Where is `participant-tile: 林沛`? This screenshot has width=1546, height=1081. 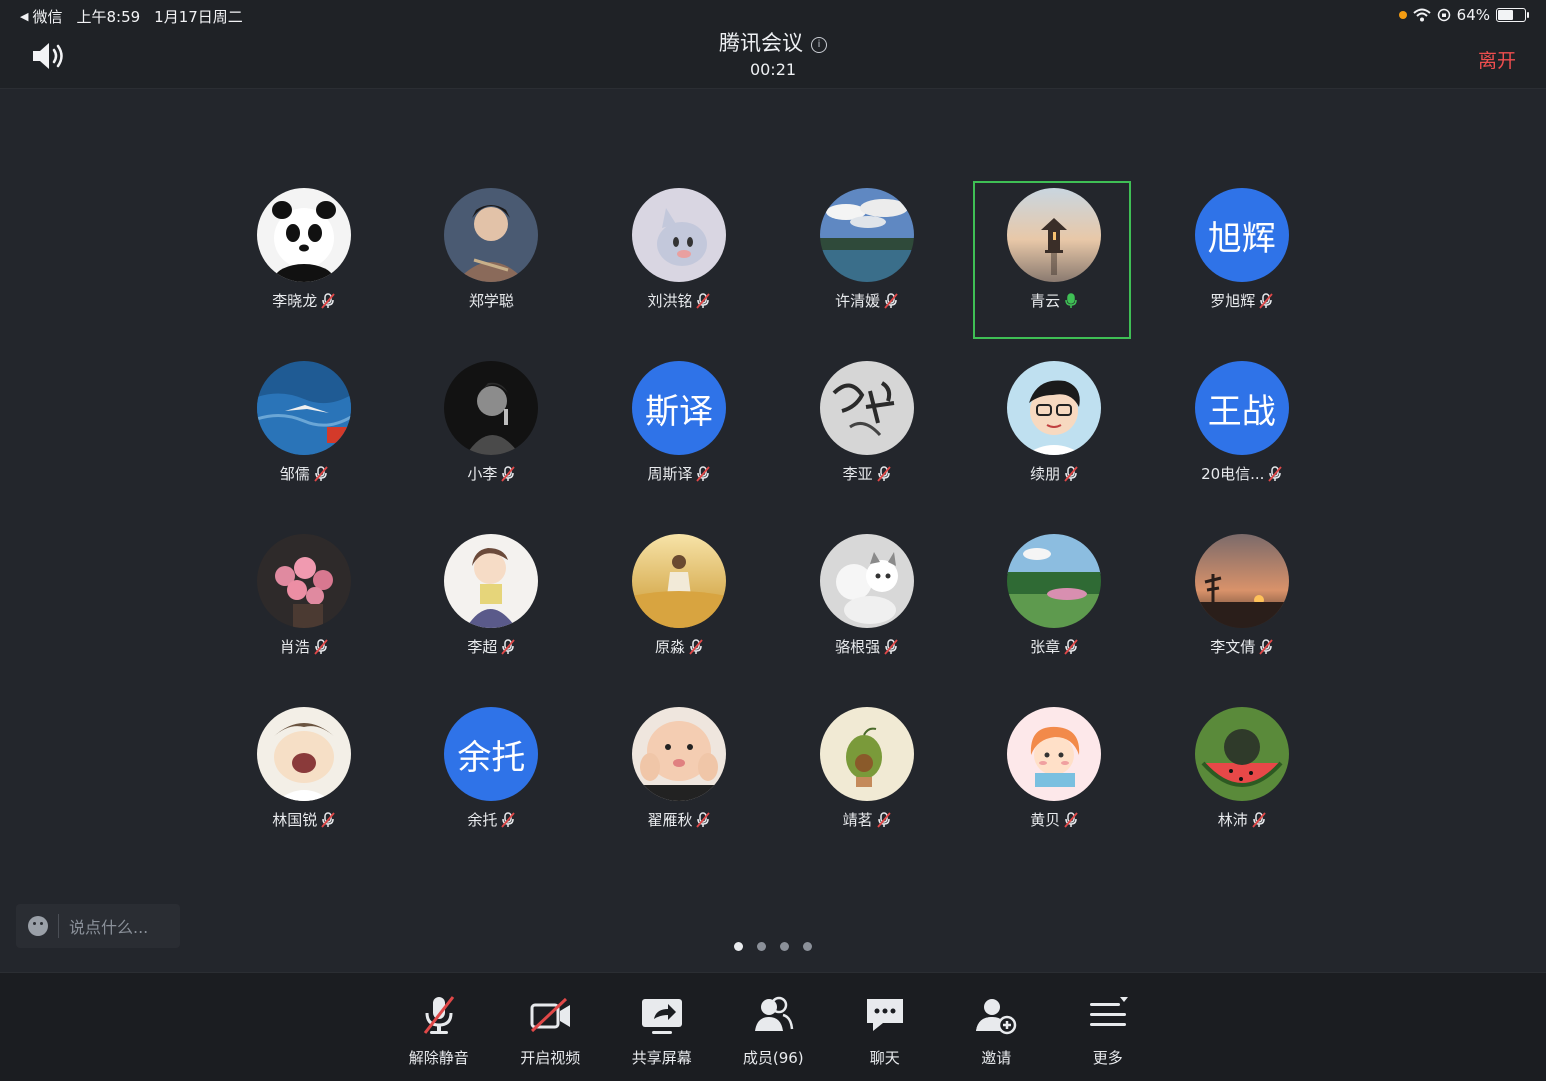
participant-tile: 林沛 is located at coordinates (1242, 793).